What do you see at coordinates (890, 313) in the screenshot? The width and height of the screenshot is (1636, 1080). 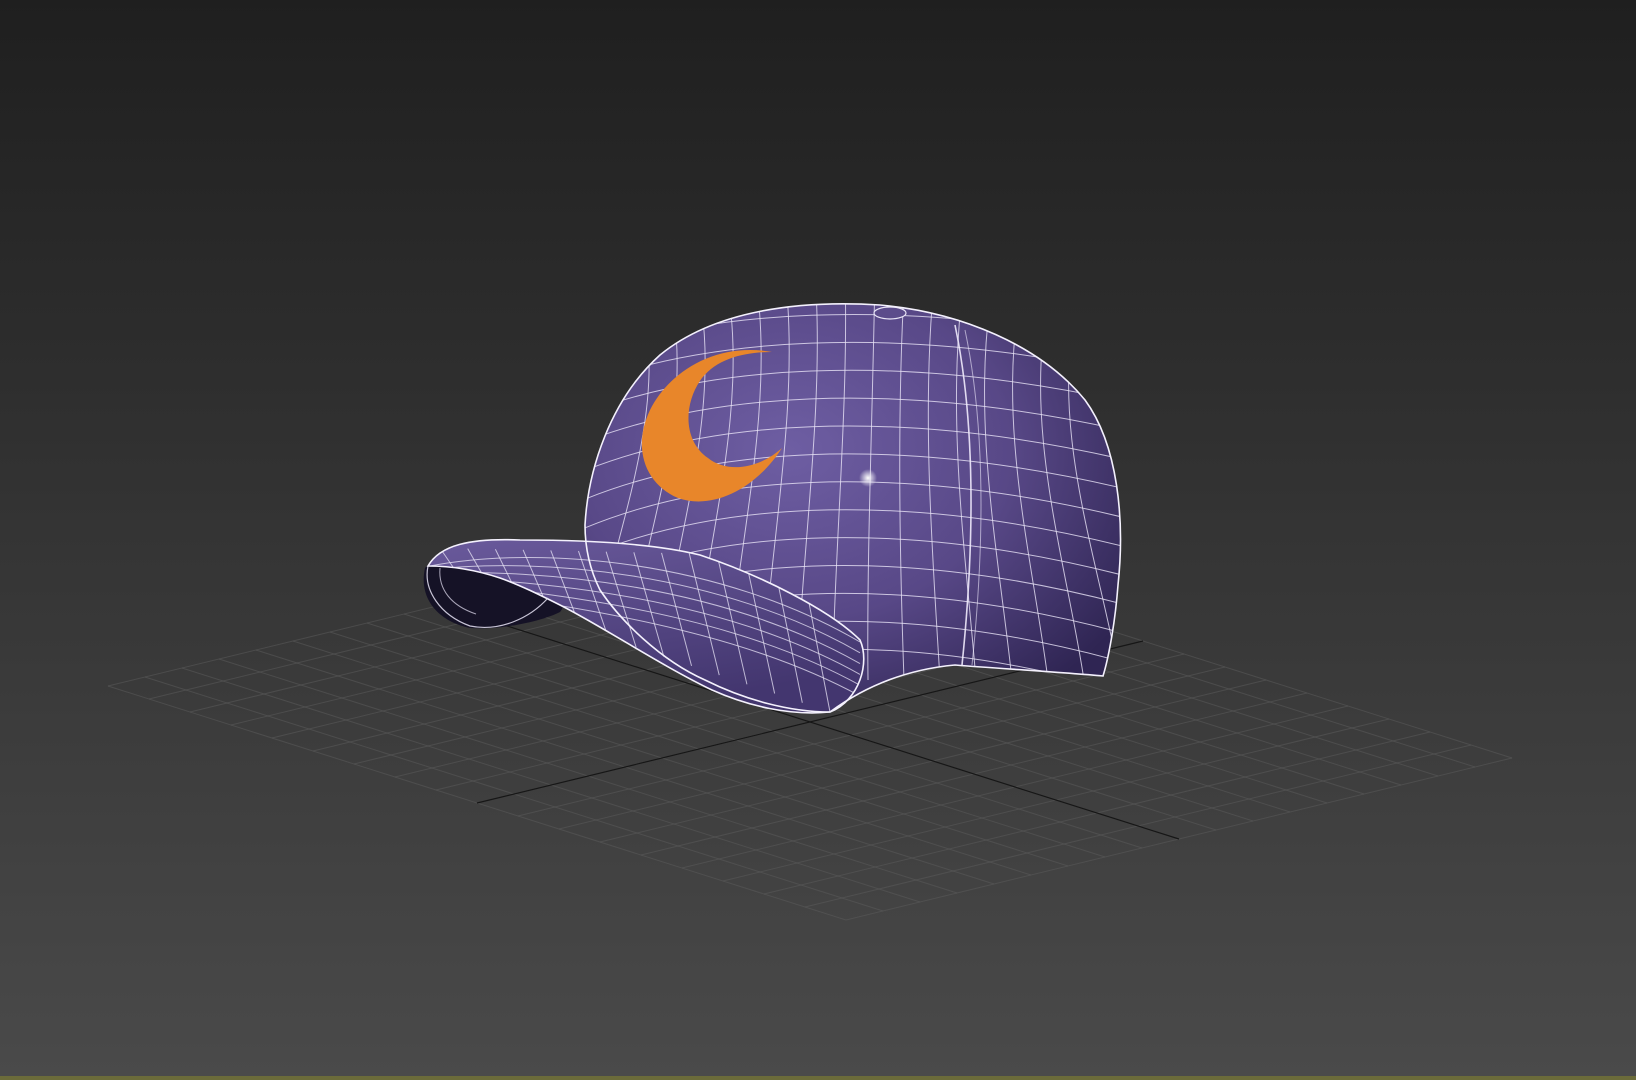 I see `cap-top-button` at bounding box center [890, 313].